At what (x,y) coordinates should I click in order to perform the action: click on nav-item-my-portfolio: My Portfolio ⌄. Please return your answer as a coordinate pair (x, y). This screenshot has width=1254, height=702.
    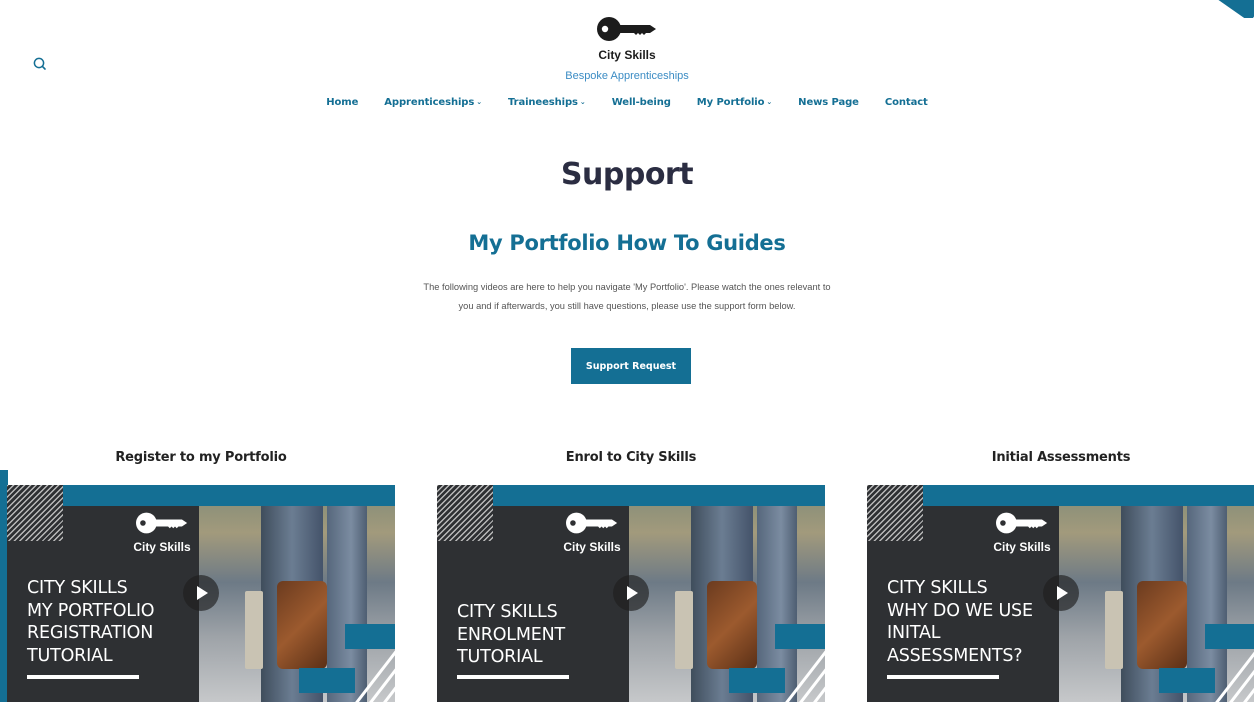
    Looking at the image, I should click on (734, 102).